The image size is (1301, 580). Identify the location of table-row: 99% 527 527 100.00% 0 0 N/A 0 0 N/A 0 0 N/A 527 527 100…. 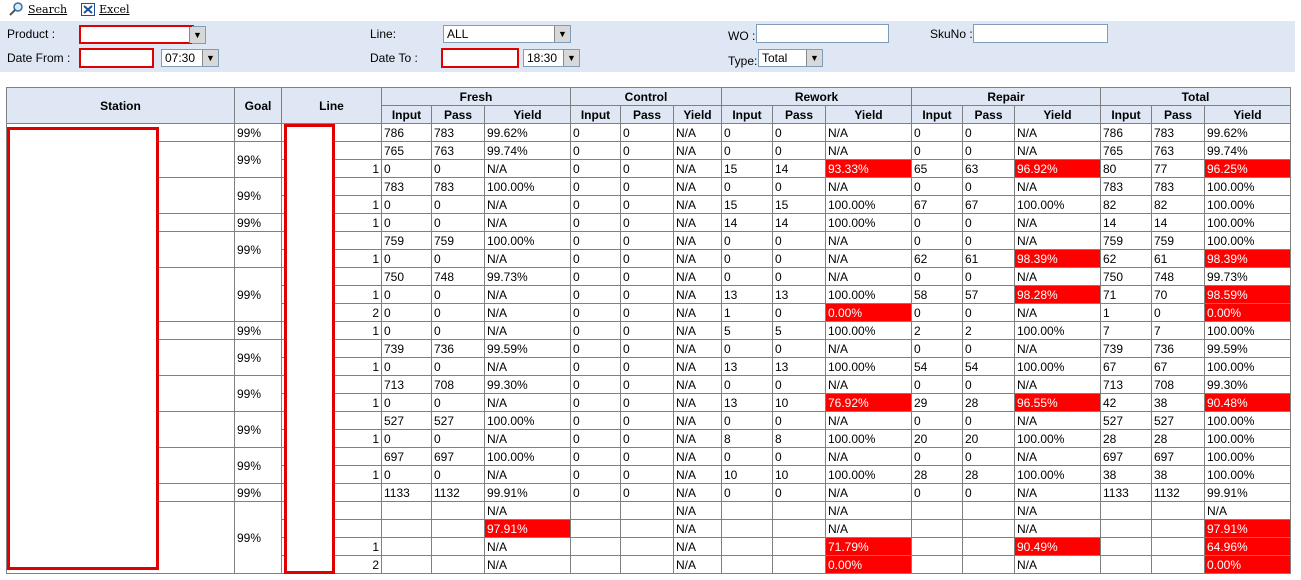
(648, 429).